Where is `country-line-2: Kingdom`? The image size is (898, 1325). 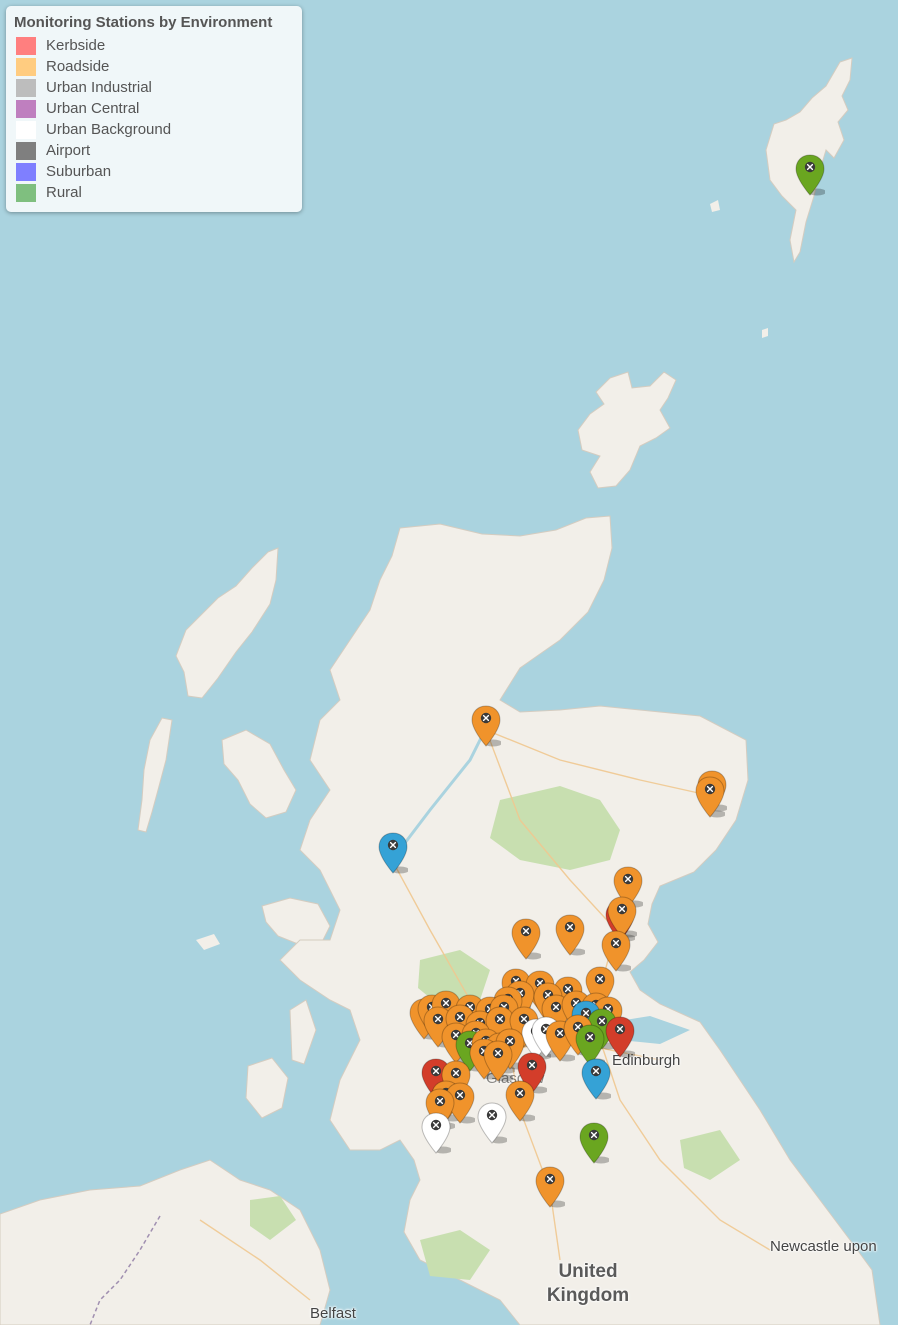 country-line-2: Kingdom is located at coordinates (588, 1295).